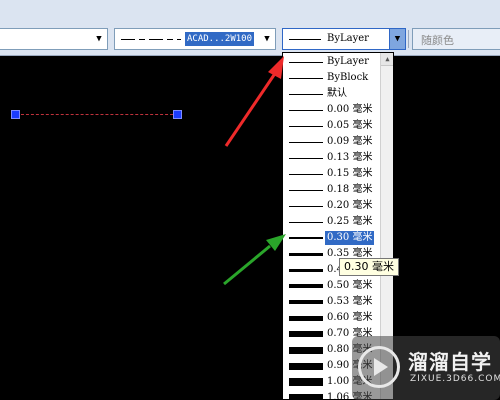 The width and height of the screenshot is (500, 400). I want to click on green-arrow-icon, so click(254, 260).